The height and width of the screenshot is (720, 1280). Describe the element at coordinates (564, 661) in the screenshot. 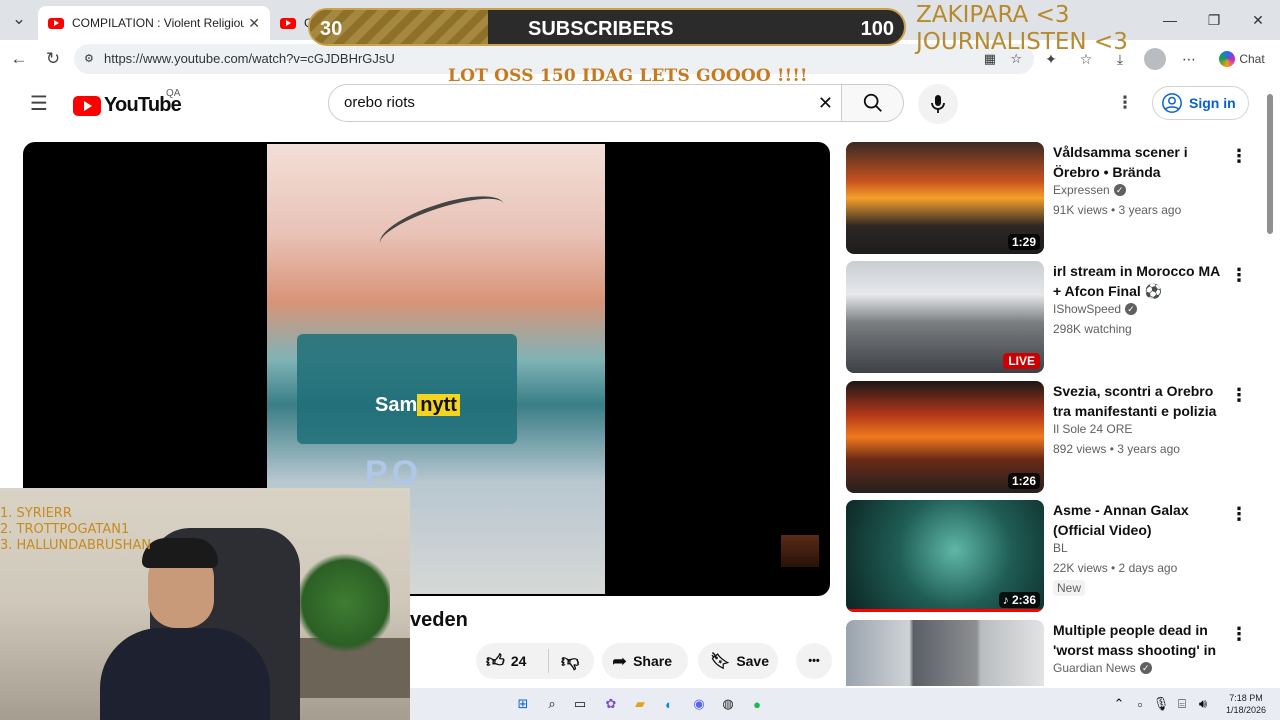

I see `dislike-button: 👎︎` at that location.